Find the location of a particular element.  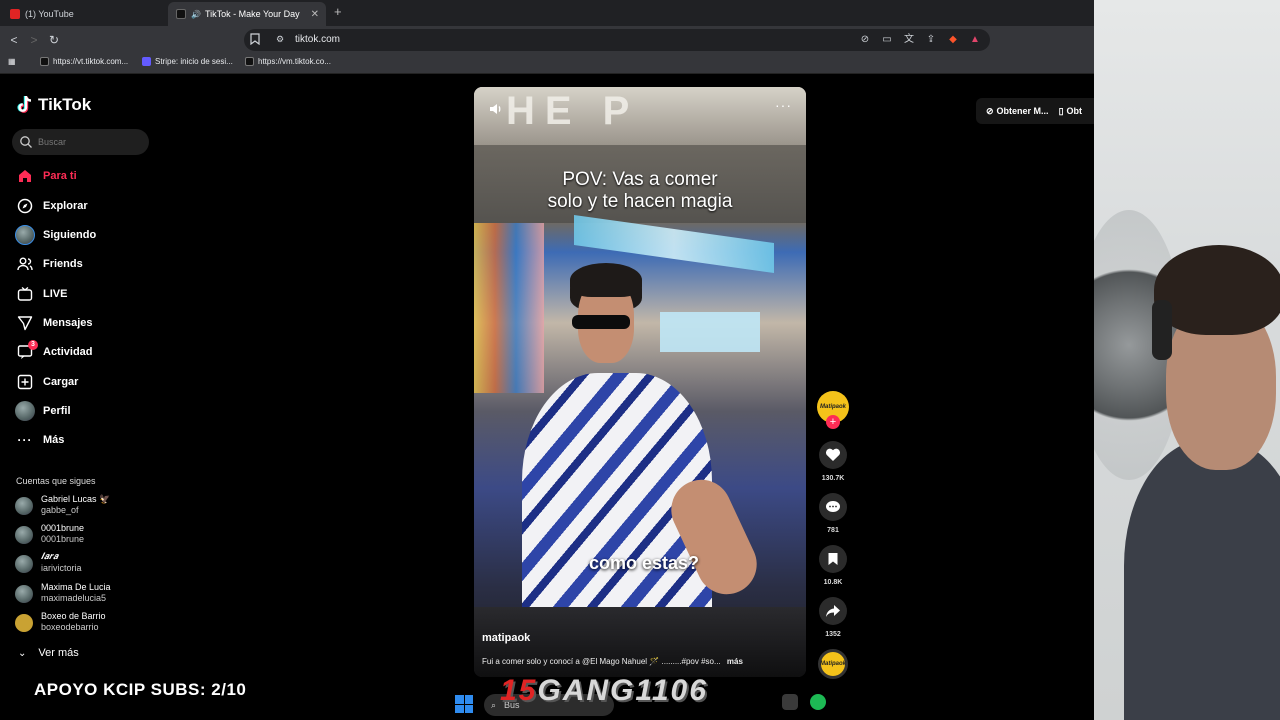

address-bar: ⚙ tiktok.com ⊘ ▭ 文 ⇪ ◆ ▲ is located at coordinates (617, 40).